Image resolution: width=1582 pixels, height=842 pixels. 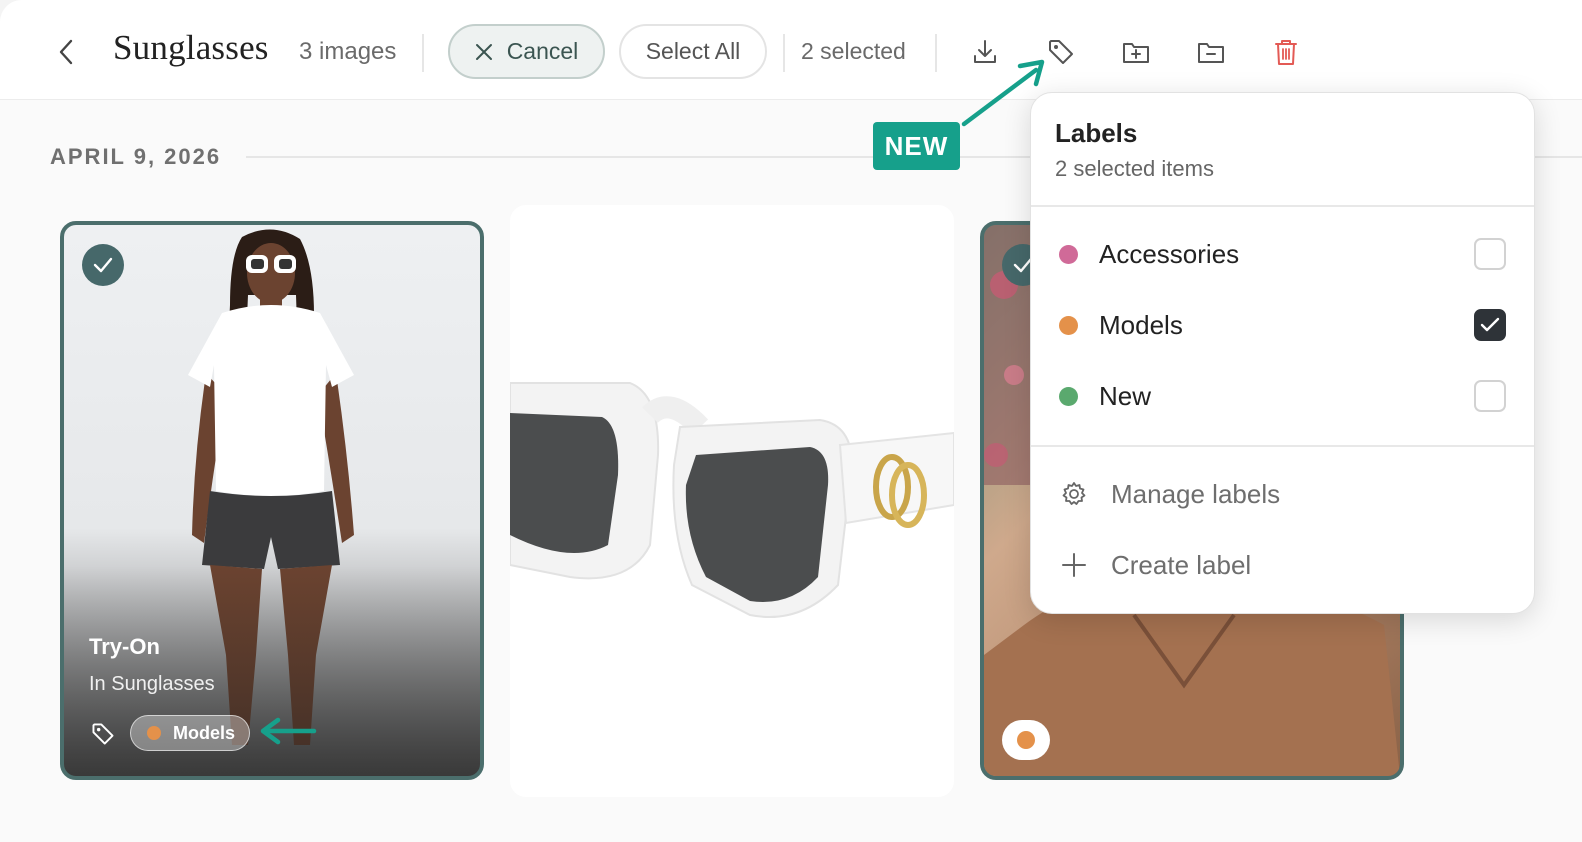 I want to click on card-subtitle: In Sunglasses, so click(x=152, y=684).